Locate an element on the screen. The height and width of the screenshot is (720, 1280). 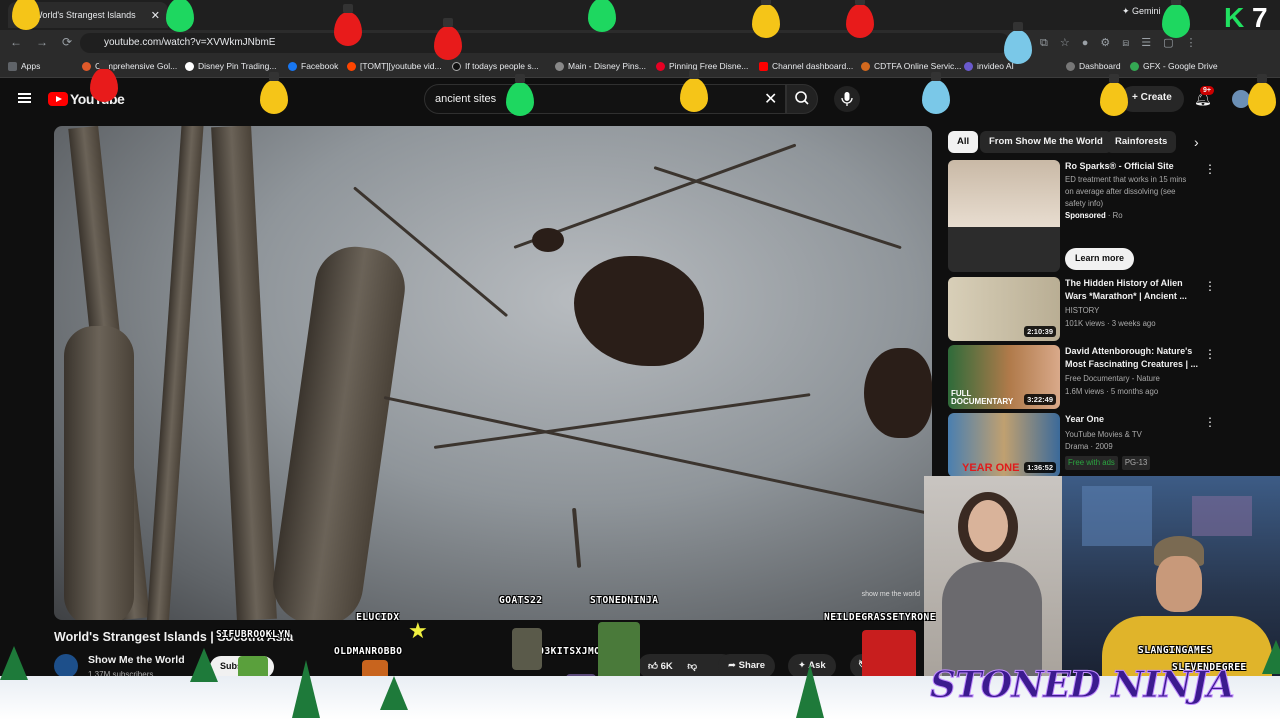
video-duration: 2:10:39 is located at coordinates (1040, 331).